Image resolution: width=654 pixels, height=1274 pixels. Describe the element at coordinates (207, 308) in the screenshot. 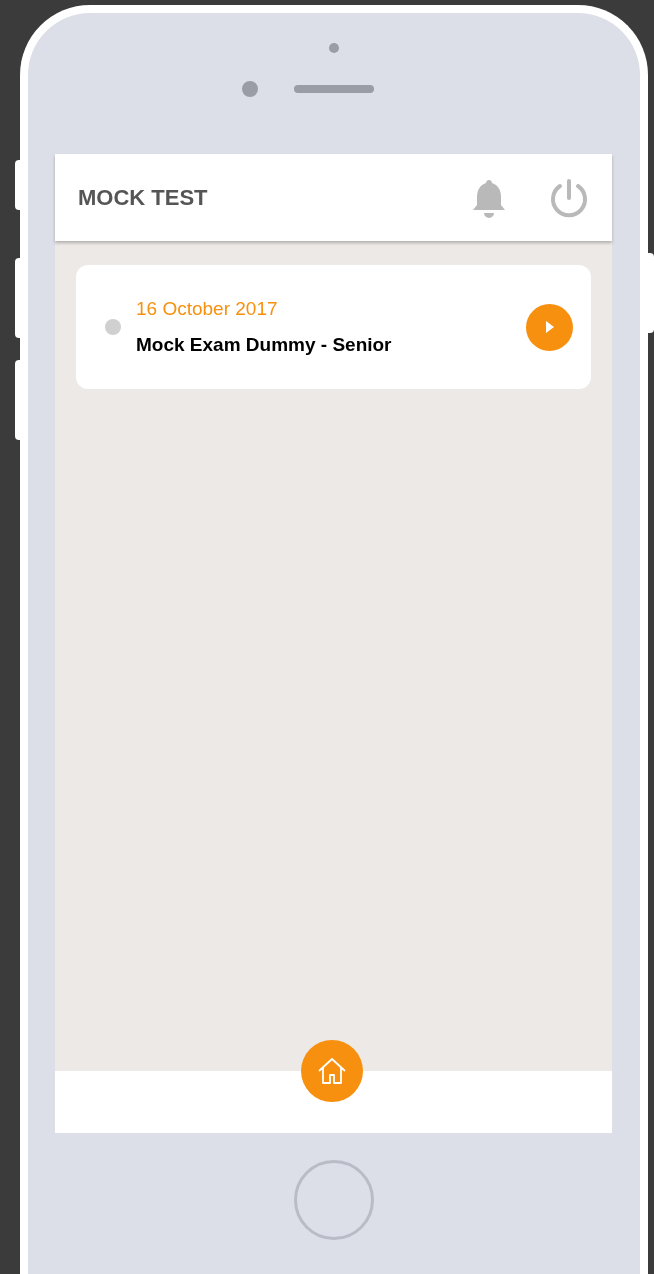

I see `exam-date: 16 October 2017` at that location.